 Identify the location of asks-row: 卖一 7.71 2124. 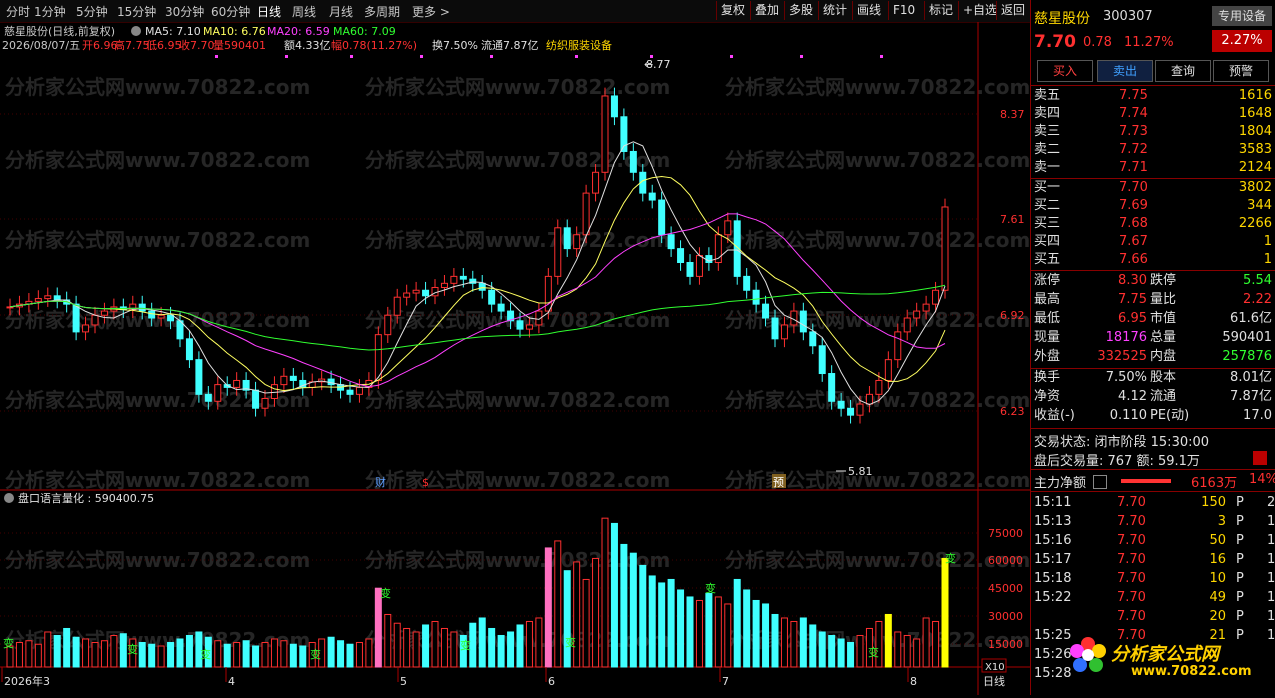
(1153, 168).